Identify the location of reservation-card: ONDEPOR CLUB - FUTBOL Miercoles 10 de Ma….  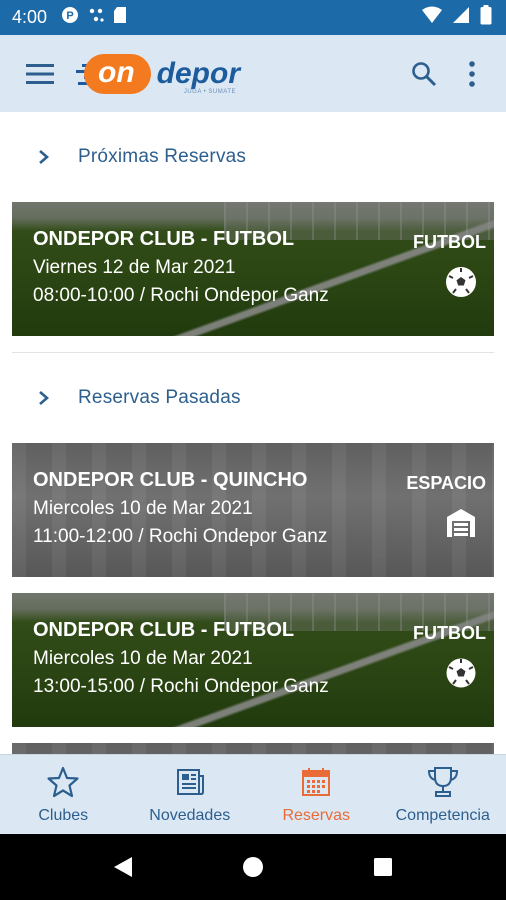
(253, 660).